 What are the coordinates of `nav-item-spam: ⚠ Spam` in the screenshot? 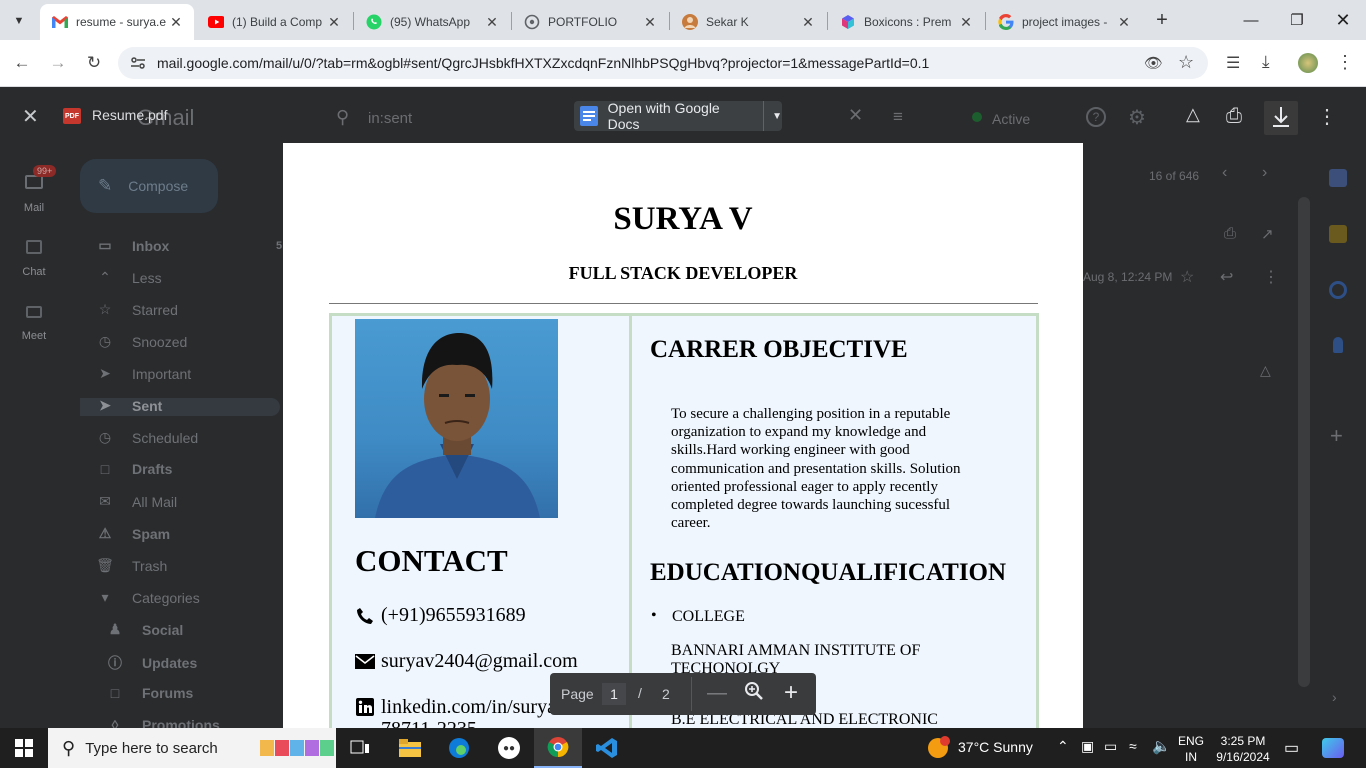 It's located at (133, 533).